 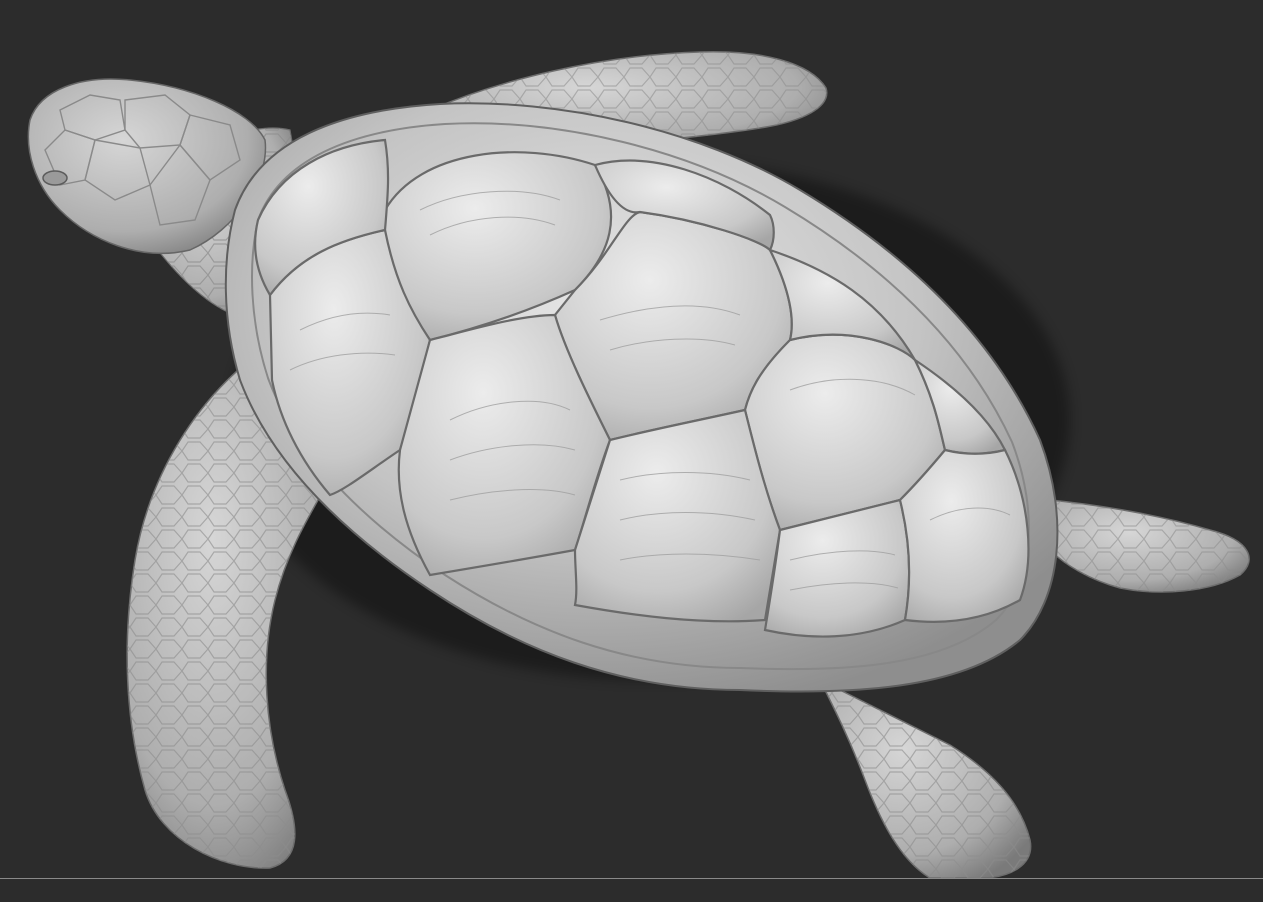 What do you see at coordinates (55, 178) in the screenshot?
I see `turtle-eye` at bounding box center [55, 178].